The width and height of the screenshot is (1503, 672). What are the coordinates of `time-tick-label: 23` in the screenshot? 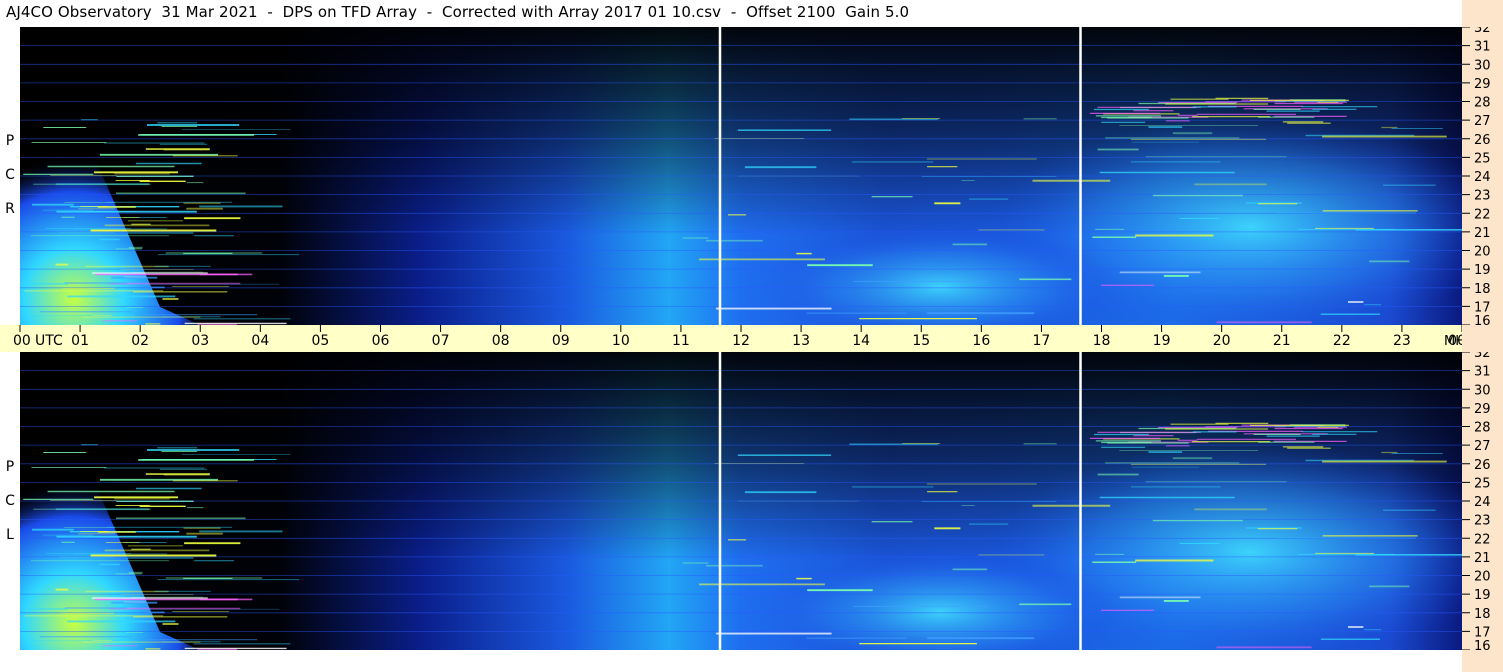 It's located at (1402, 341).